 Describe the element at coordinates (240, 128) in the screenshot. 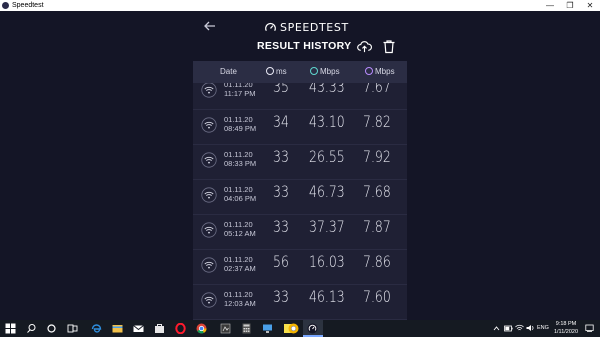

I see `result-time: 08:49 PM` at that location.